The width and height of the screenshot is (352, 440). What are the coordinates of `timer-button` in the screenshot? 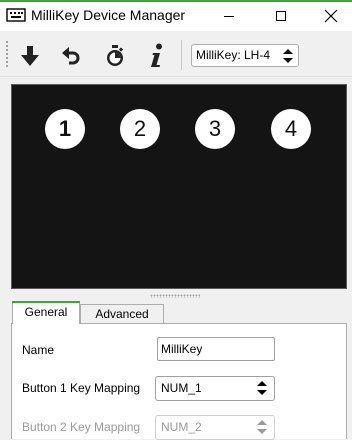 It's located at (115, 56).